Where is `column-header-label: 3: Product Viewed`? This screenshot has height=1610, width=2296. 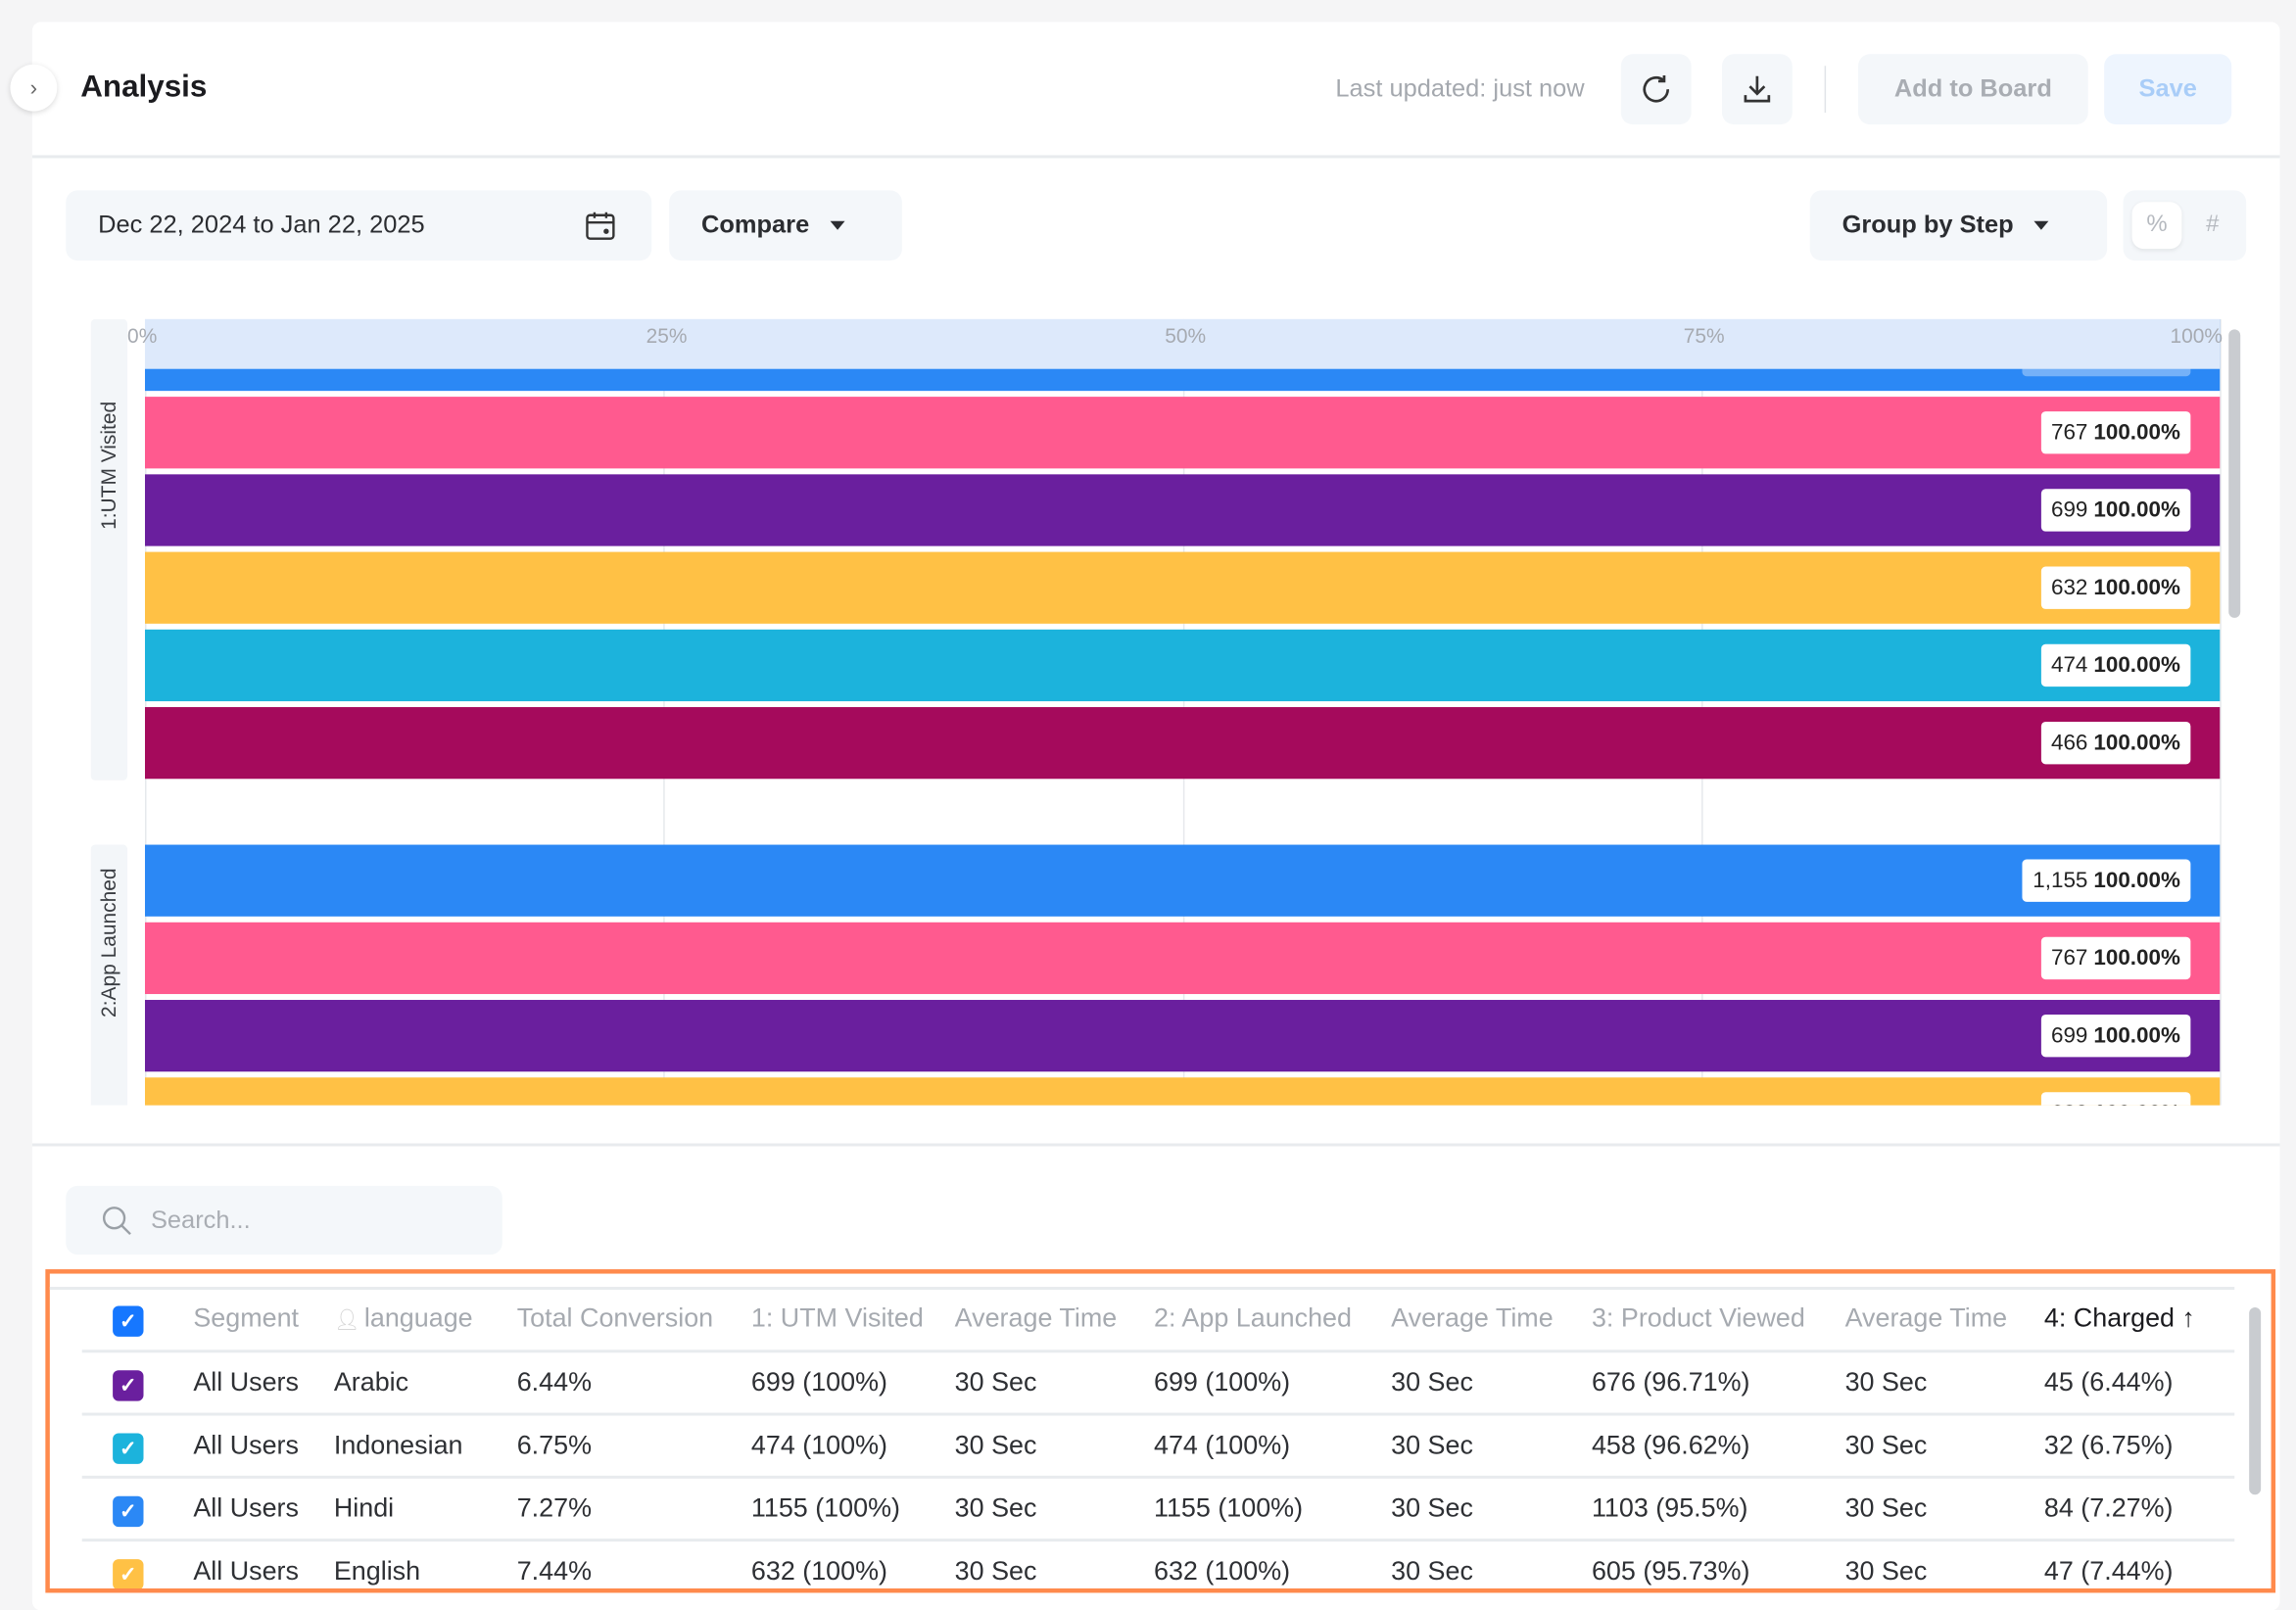 column-header-label: 3: Product Viewed is located at coordinates (1698, 1317).